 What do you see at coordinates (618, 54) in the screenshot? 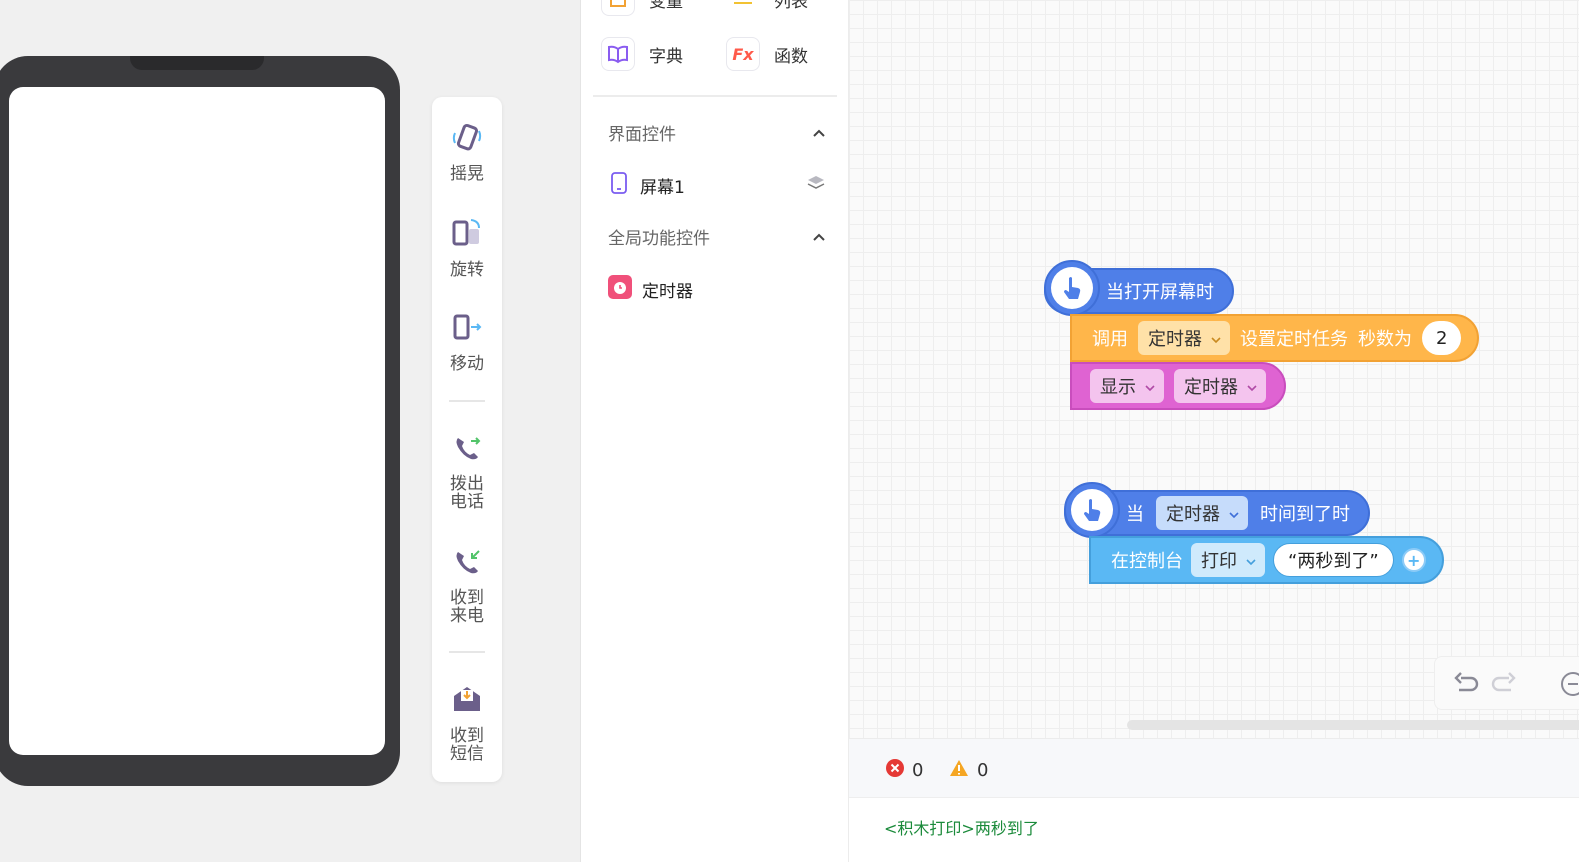
I see `book-icon` at bounding box center [618, 54].